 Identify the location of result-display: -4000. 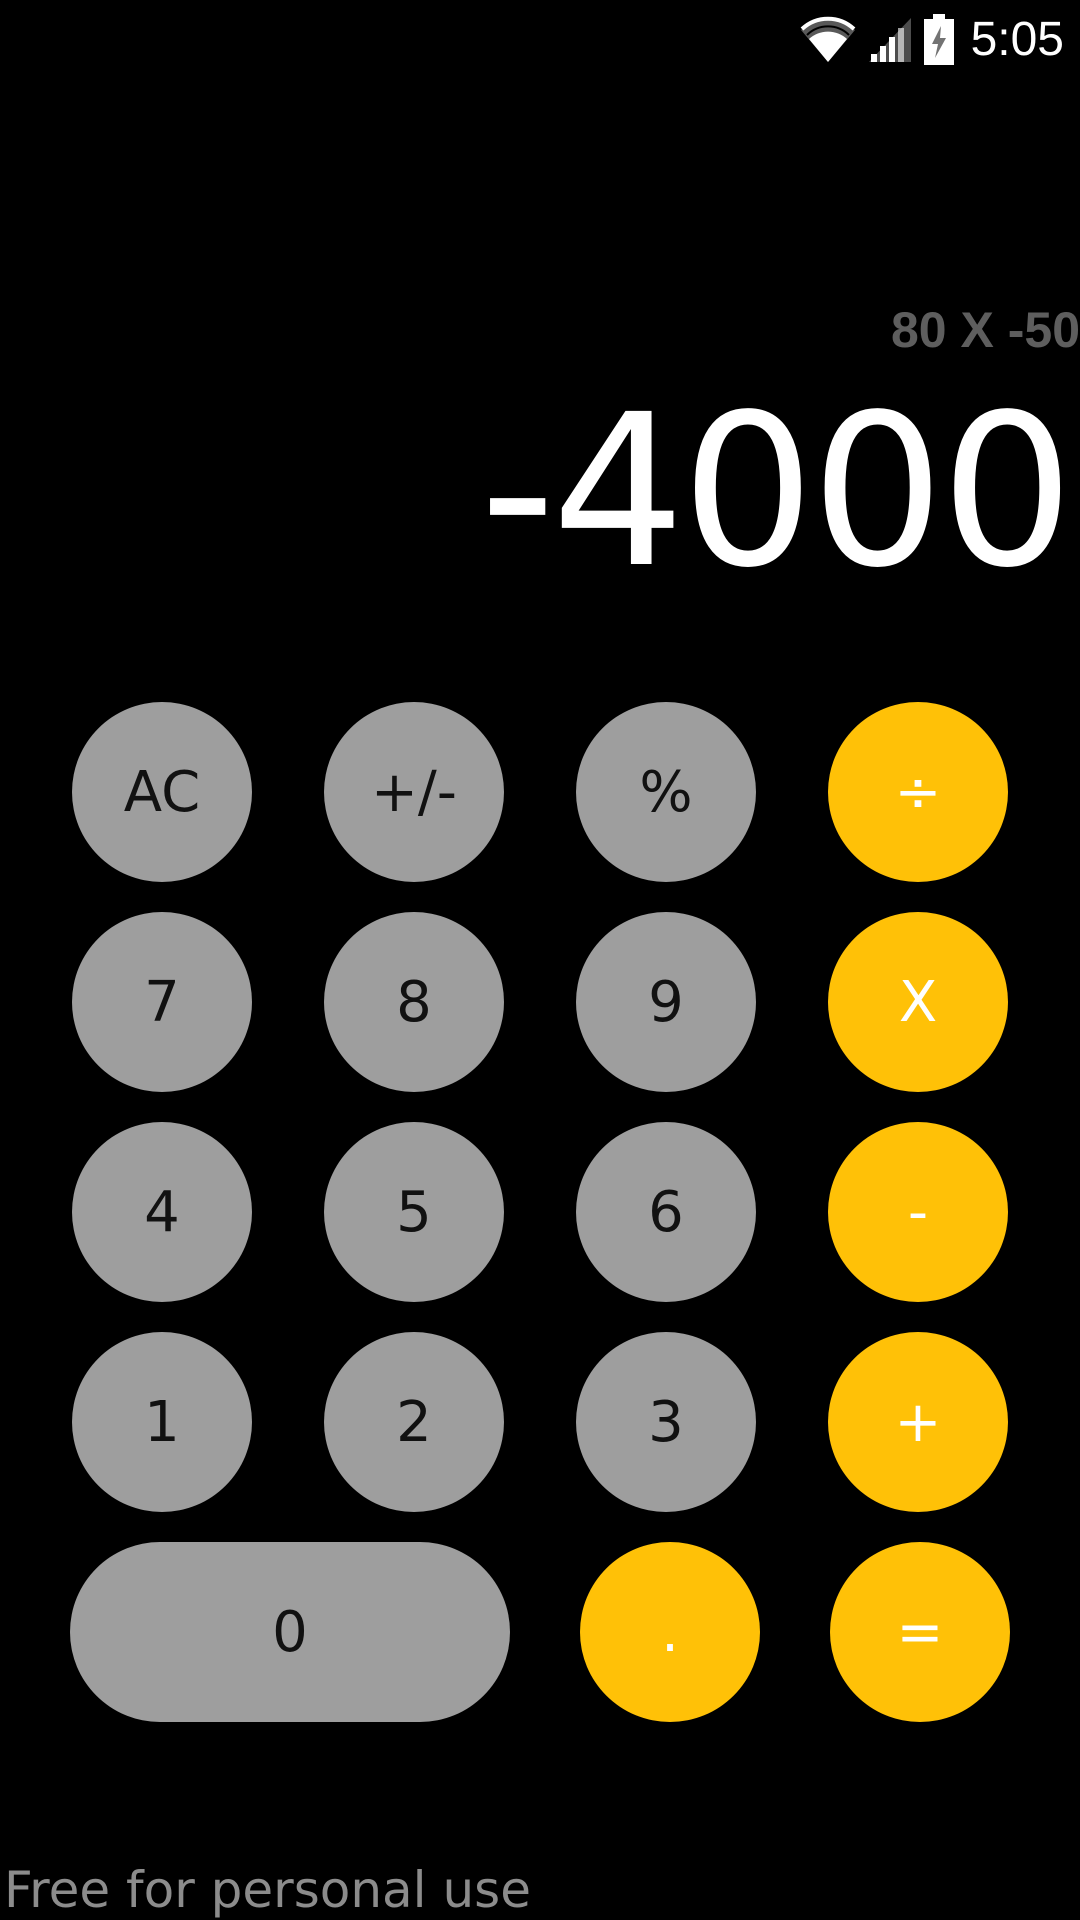
(774, 492).